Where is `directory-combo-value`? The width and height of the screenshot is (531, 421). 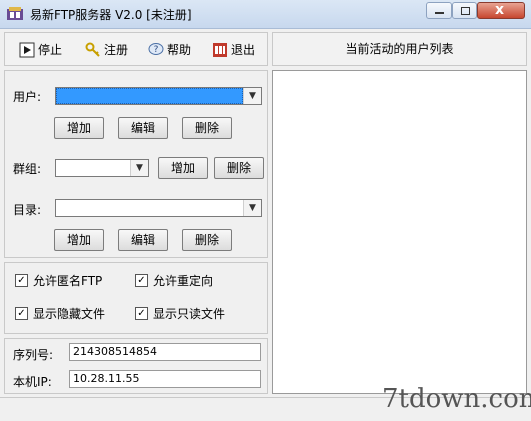
directory-combo-value is located at coordinates (149, 208).